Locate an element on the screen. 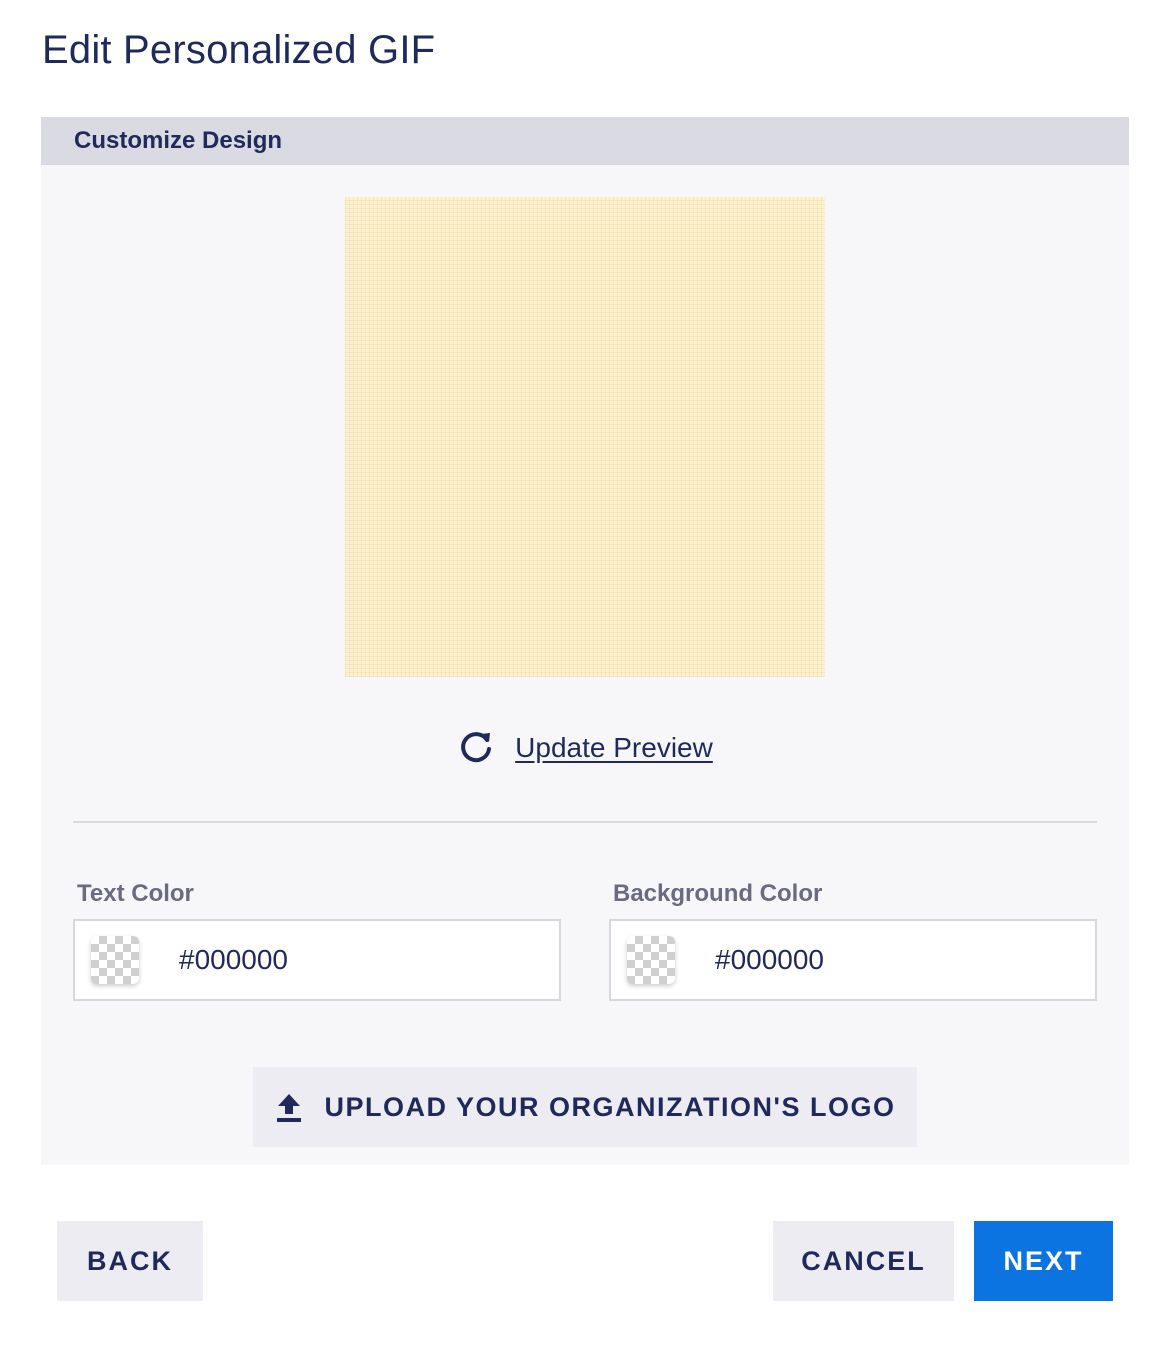 The width and height of the screenshot is (1160, 1348). refresh-icon is located at coordinates (476, 748).